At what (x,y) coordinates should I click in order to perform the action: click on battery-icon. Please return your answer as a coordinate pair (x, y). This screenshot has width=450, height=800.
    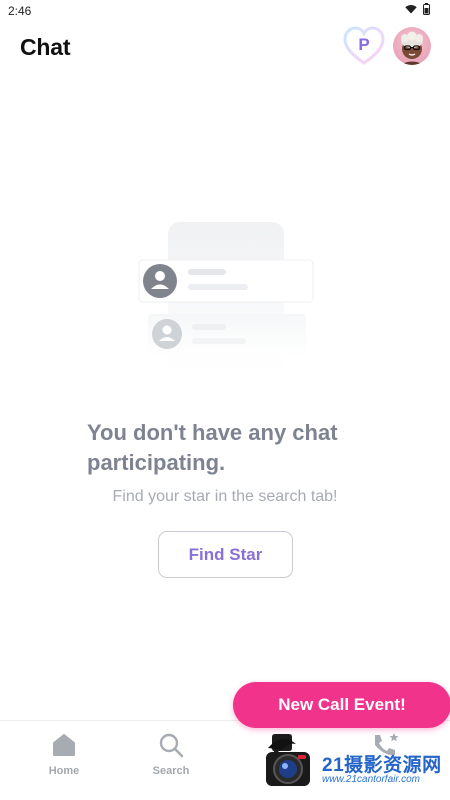
    Looking at the image, I should click on (426, 9).